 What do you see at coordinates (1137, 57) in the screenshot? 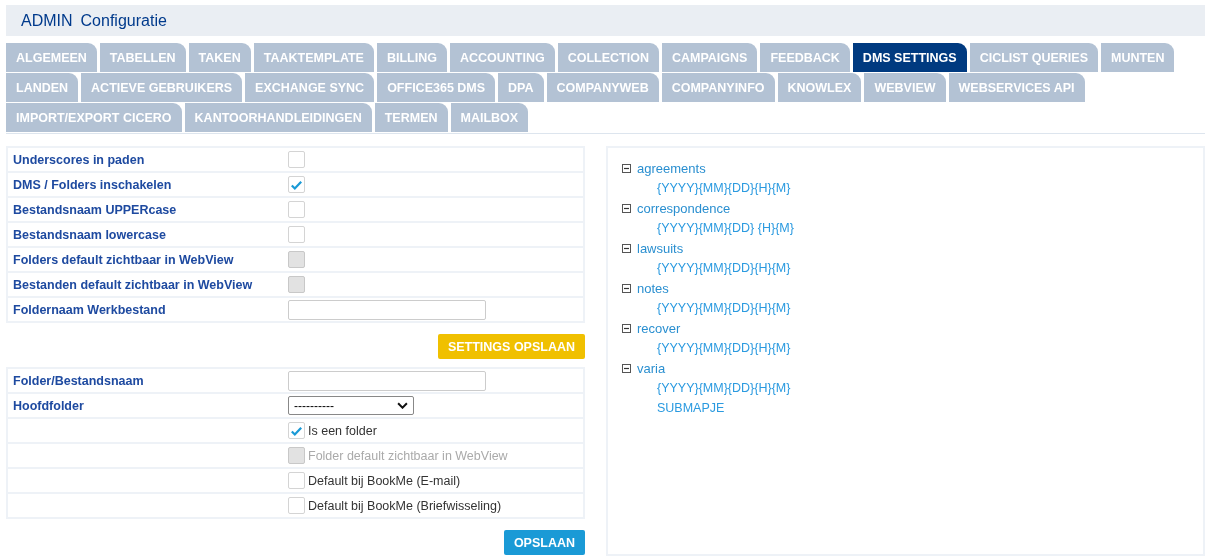
I see `tab: MUNTEN` at bounding box center [1137, 57].